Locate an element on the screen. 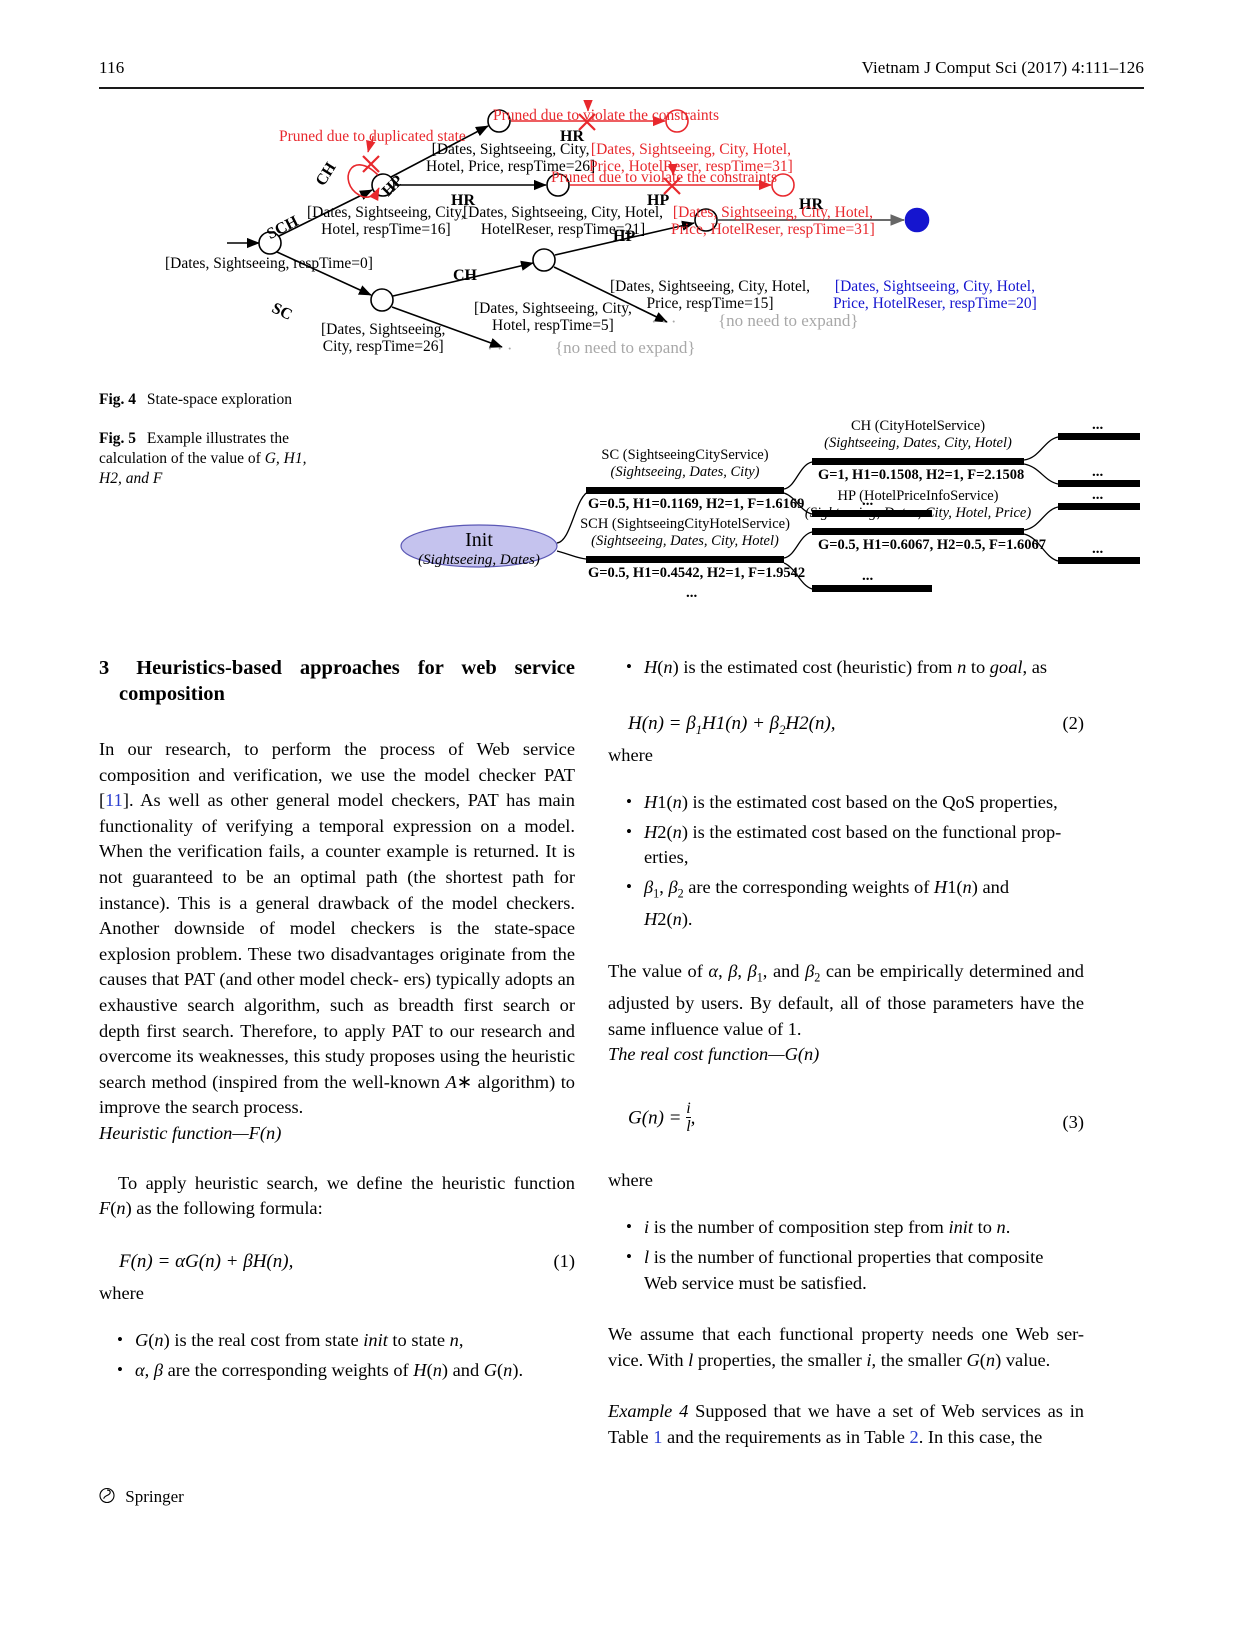 The image size is (1240, 1647). figure-5-node-sch-properties: (Sightseeing, Dates, City, Hotel) is located at coordinates (685, 541).